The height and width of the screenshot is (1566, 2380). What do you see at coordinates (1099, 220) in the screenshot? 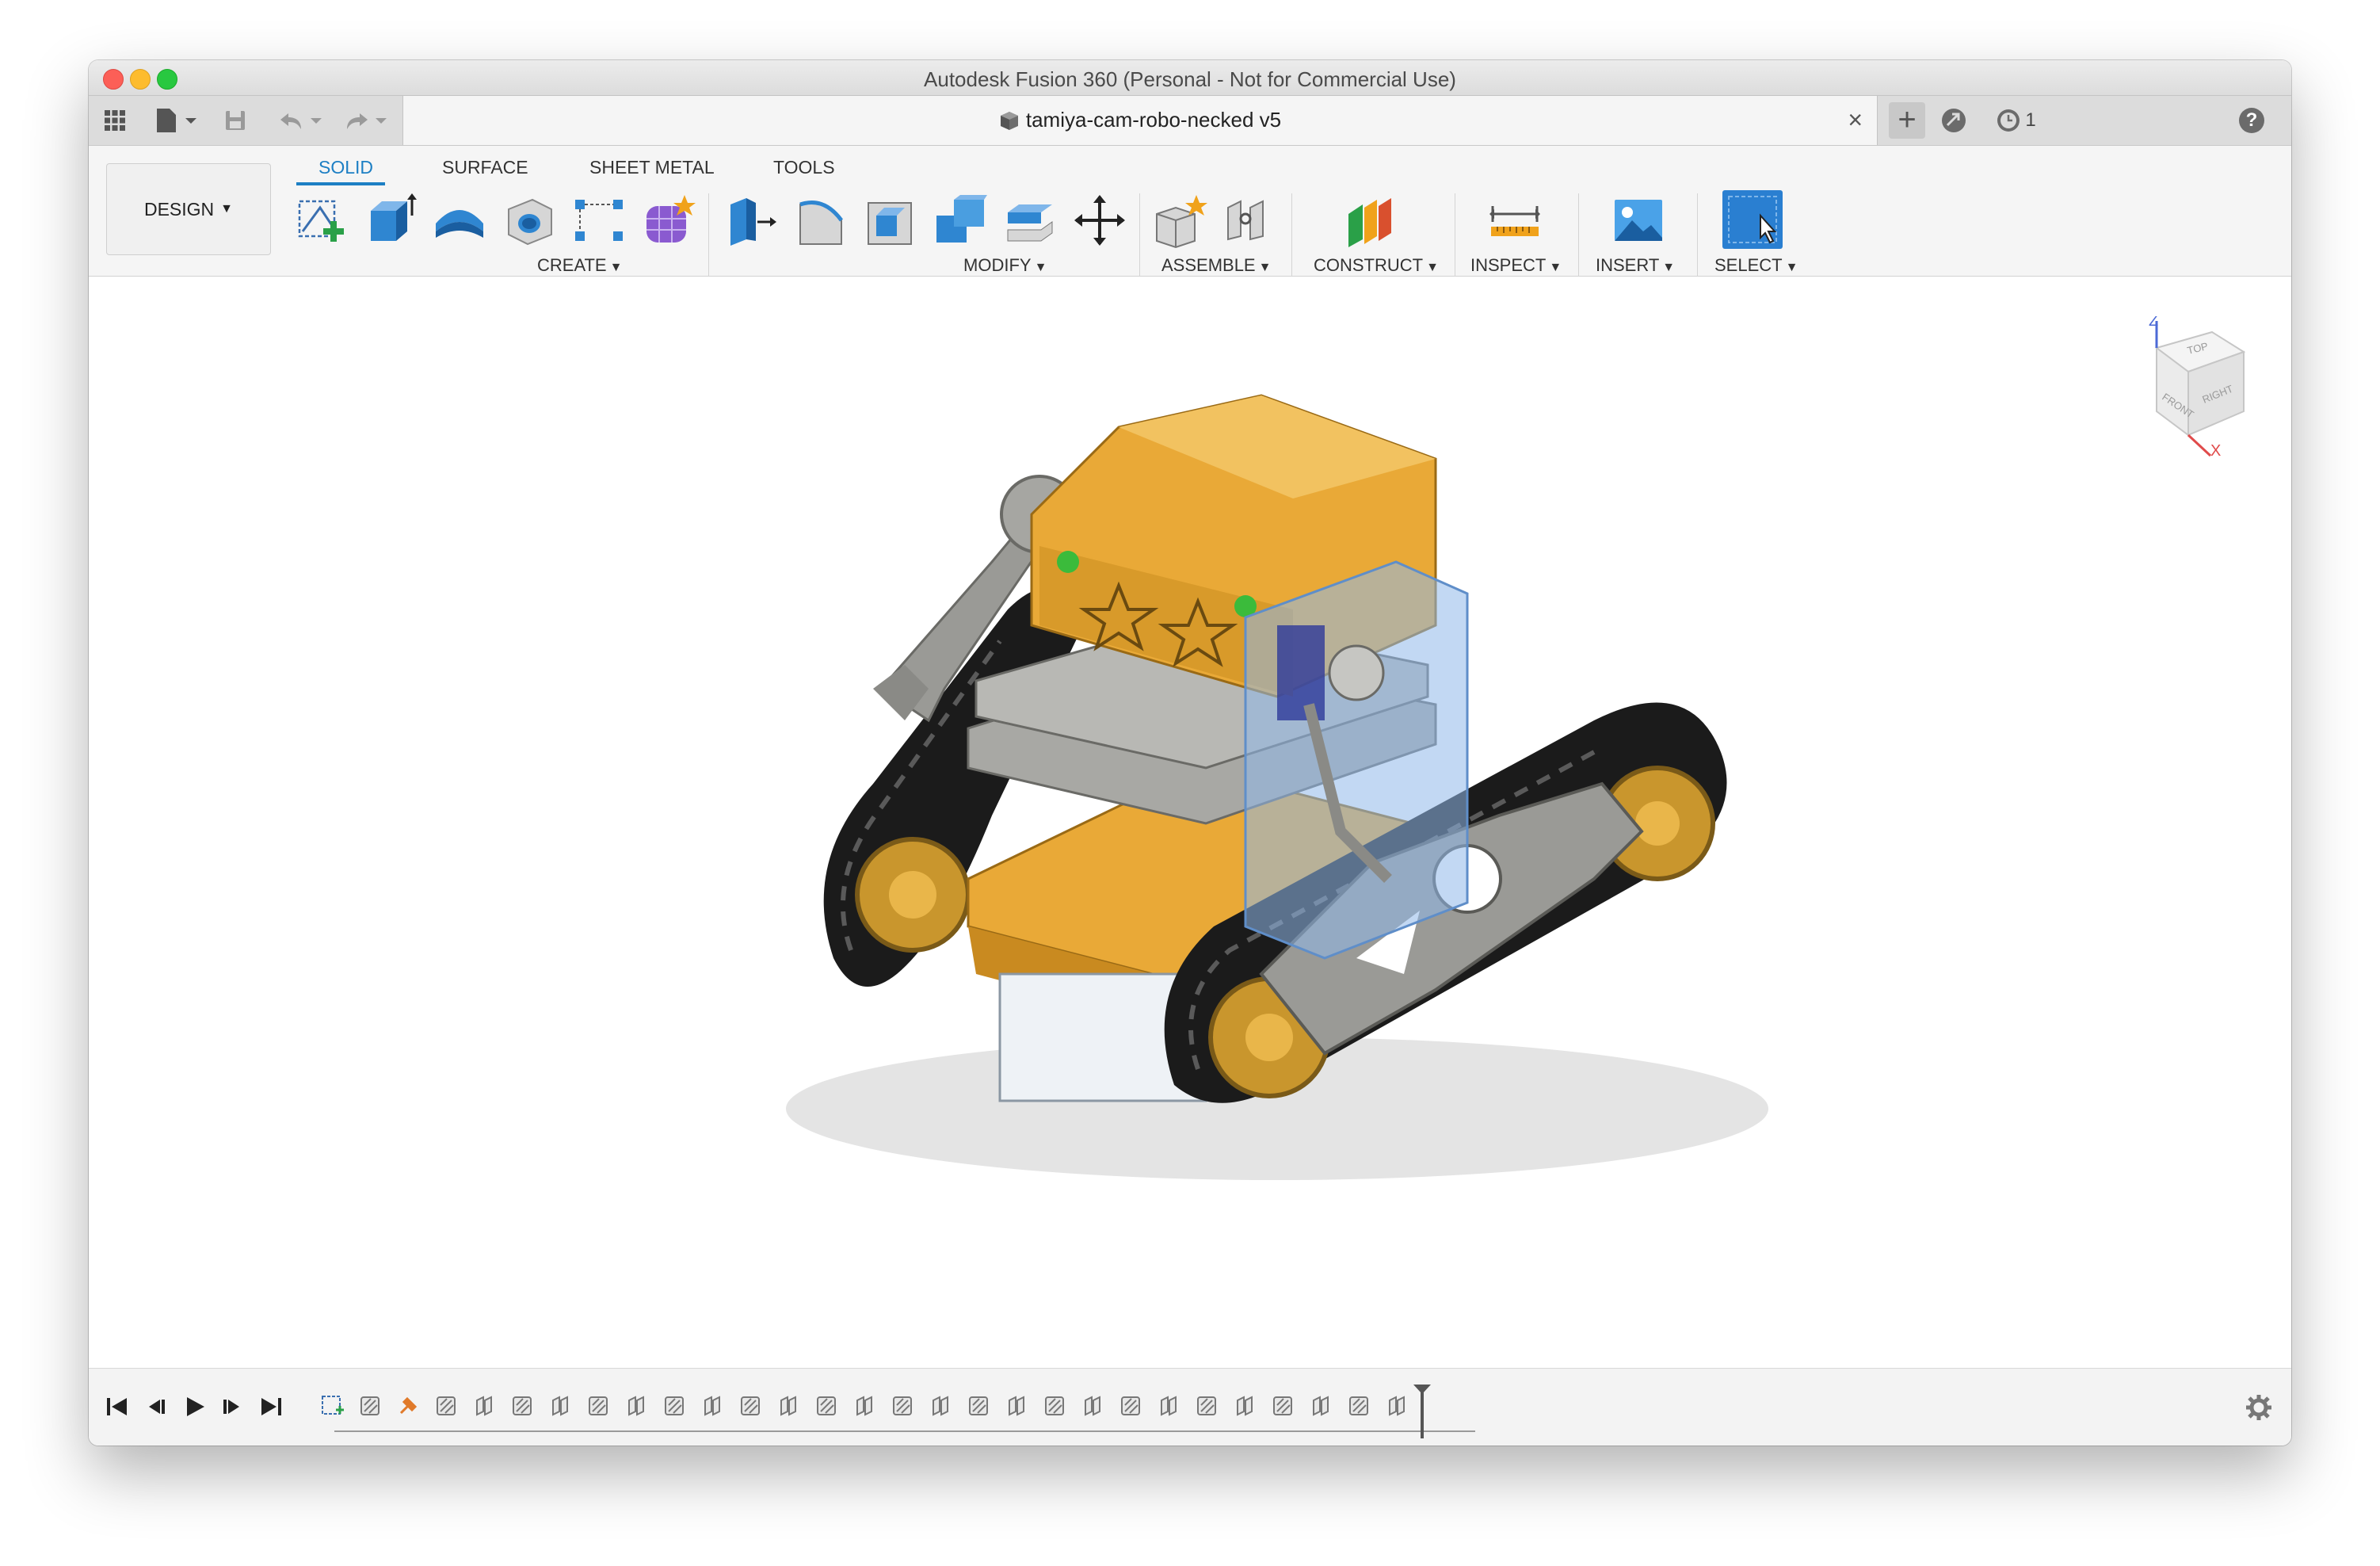
I see `move-copy-icon` at bounding box center [1099, 220].